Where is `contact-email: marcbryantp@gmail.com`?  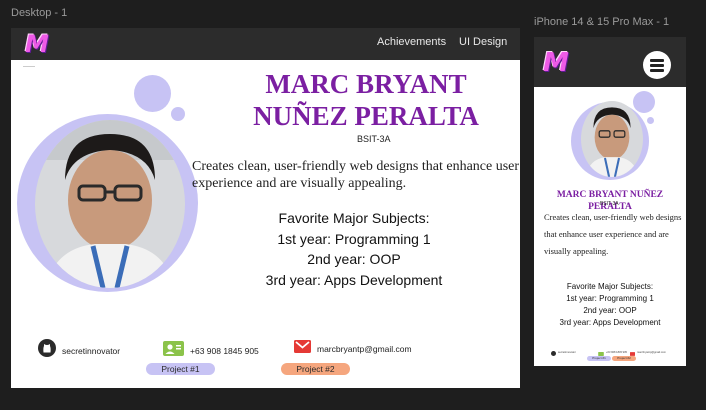
contact-email: marcbryantp@gmail.com is located at coordinates (353, 349).